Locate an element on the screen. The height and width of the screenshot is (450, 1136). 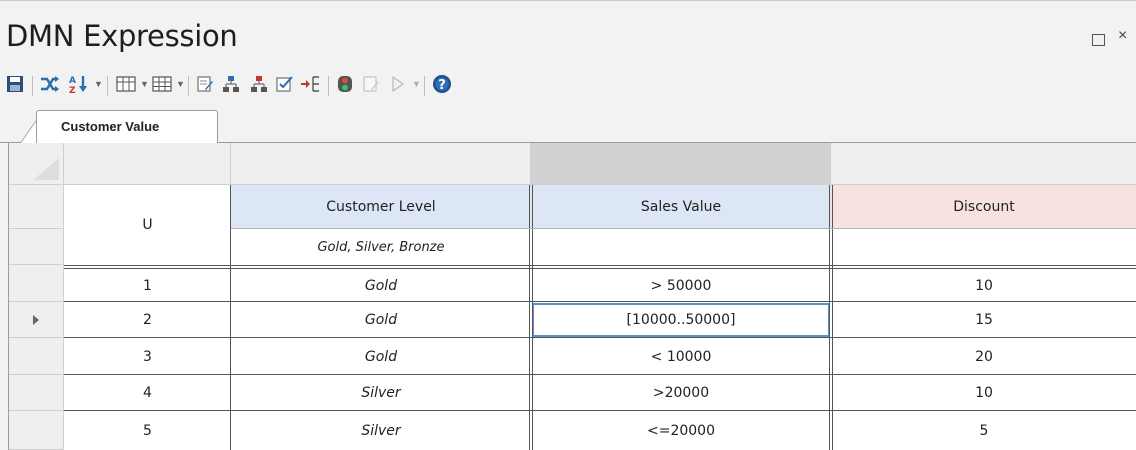
column-header-hit-policy is located at coordinates (147, 164).